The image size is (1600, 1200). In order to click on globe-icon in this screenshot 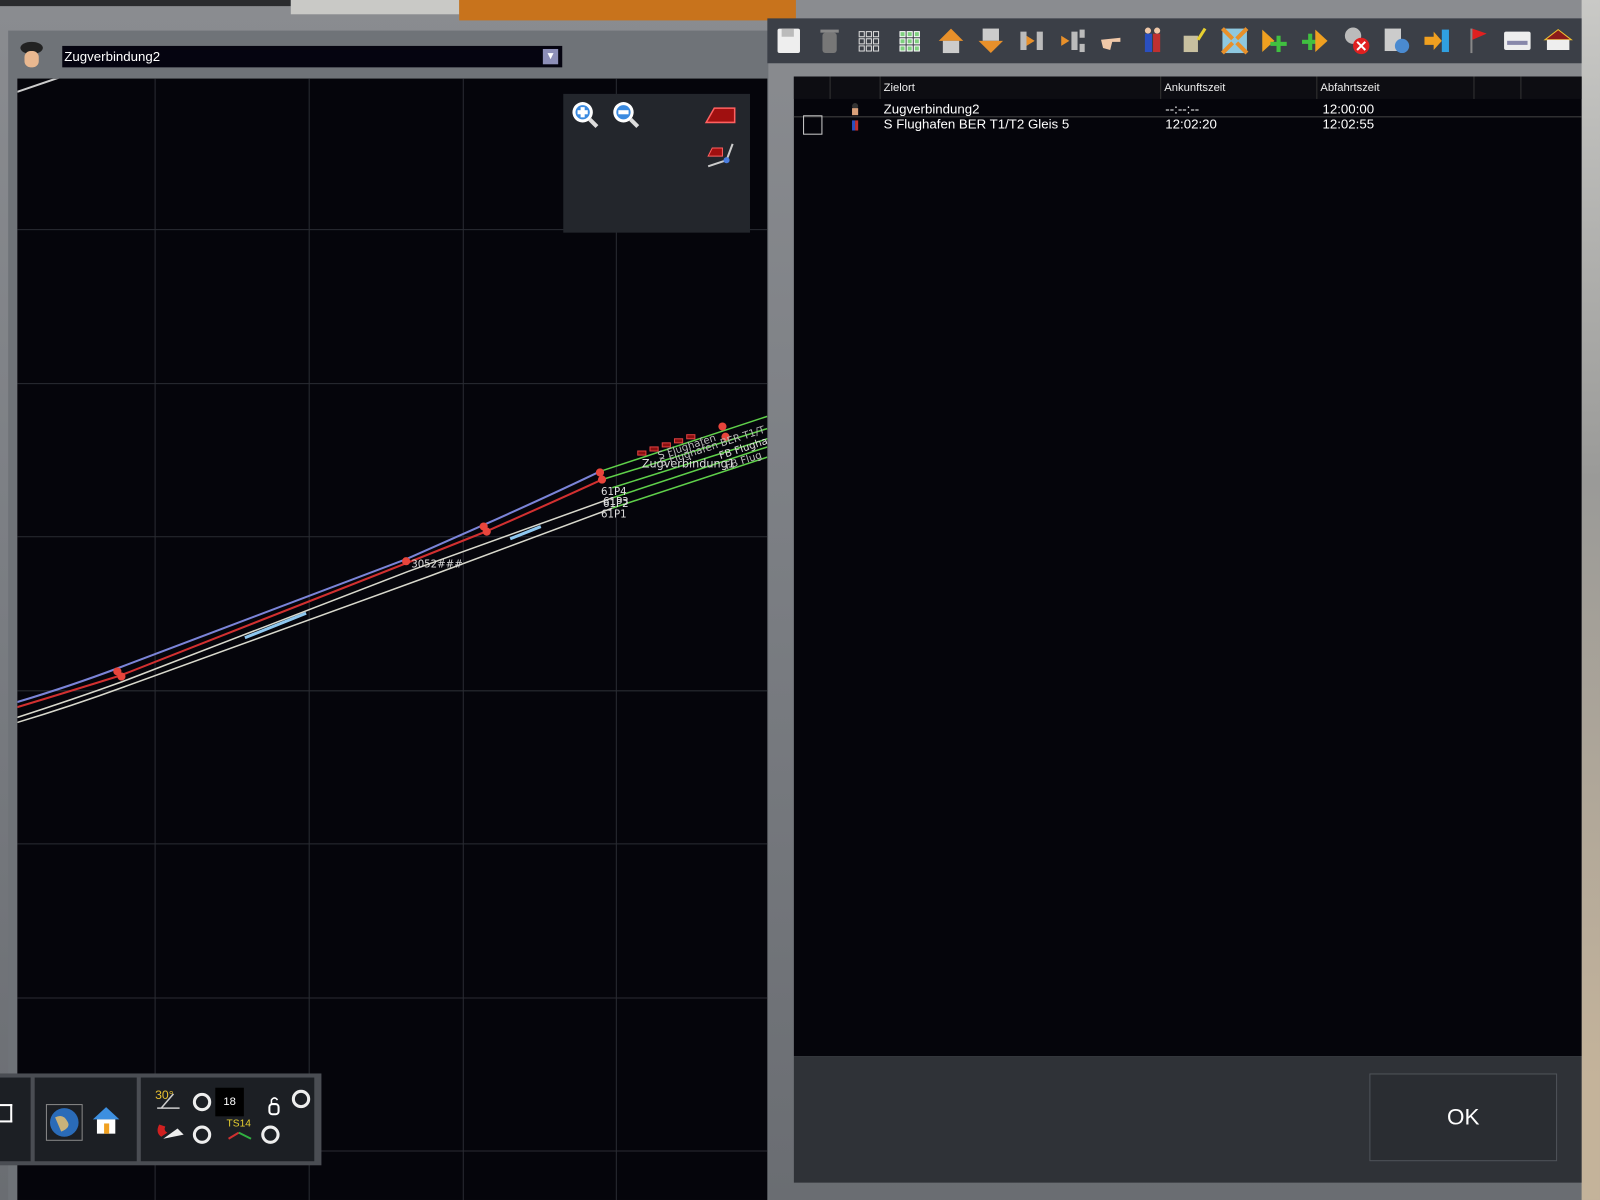, I will do `click(64, 1122)`.